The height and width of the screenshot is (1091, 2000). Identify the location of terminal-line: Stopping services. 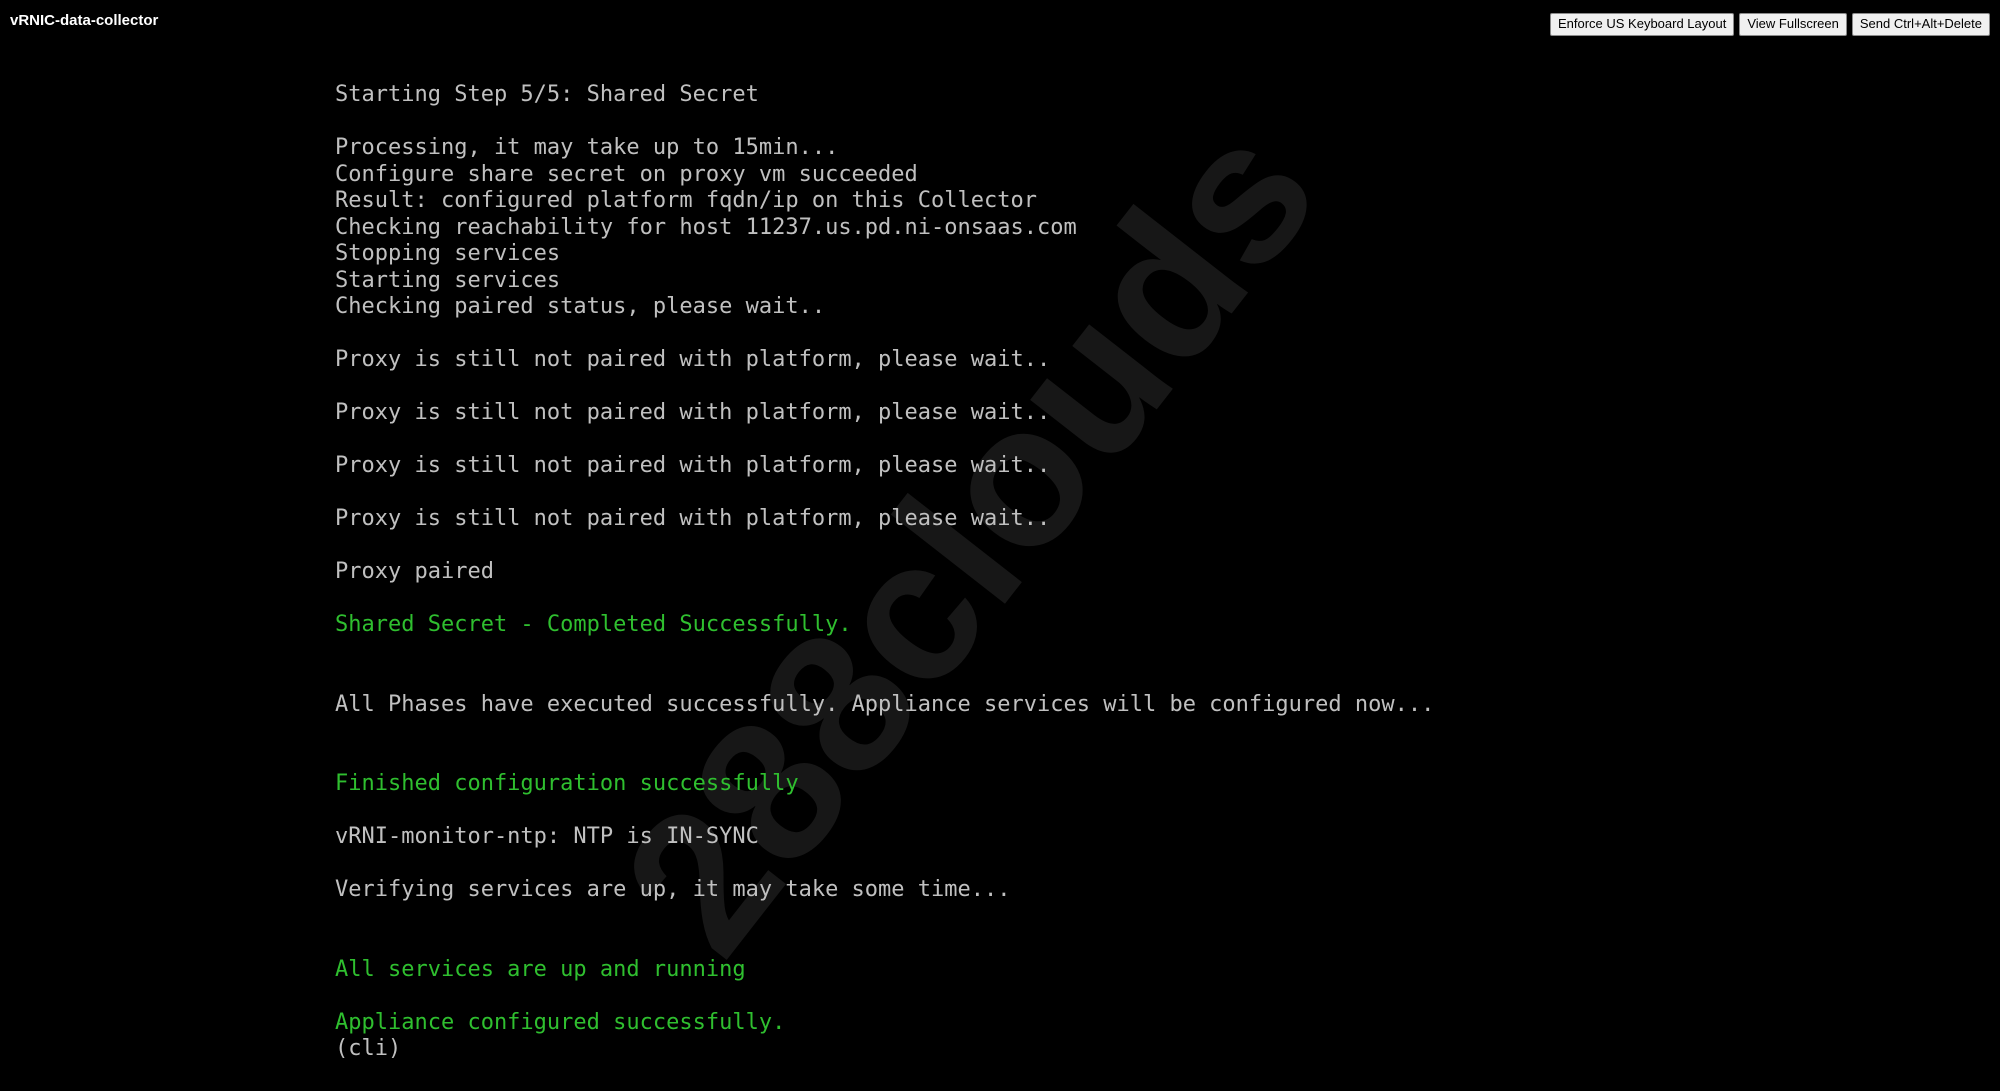
(448, 253).